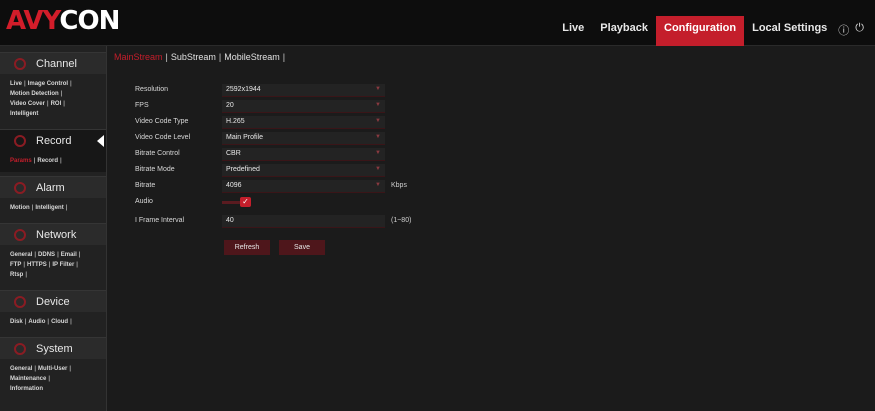 The image size is (875, 411). I want to click on audio-checkbox: ✓, so click(240, 202).